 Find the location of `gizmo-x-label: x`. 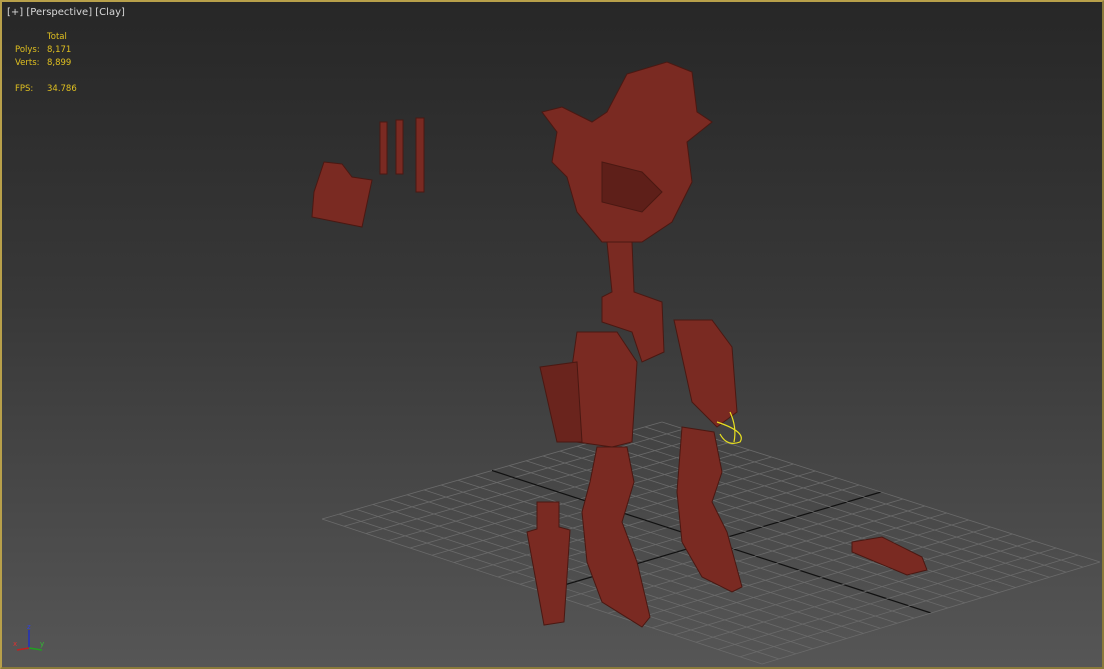

gizmo-x-label: x is located at coordinates (15, 644).